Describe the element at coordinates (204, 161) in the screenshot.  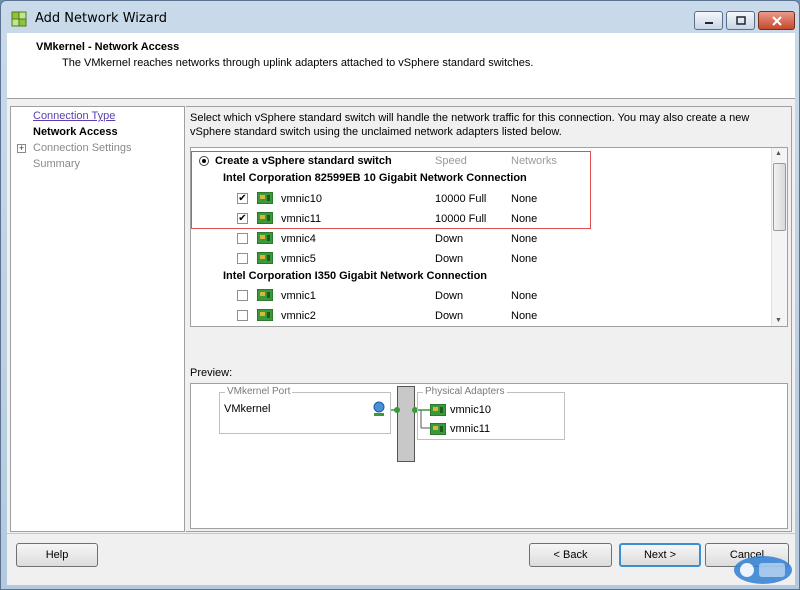
I see `create-switch-radio` at that location.